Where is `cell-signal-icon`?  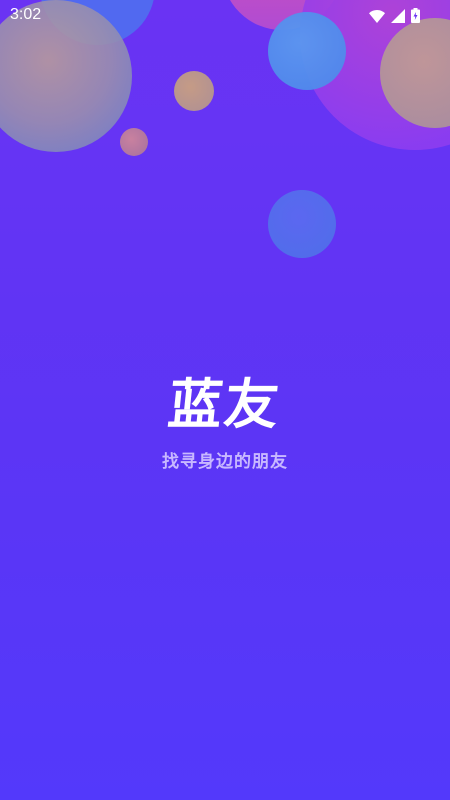
cell-signal-icon is located at coordinates (398, 17).